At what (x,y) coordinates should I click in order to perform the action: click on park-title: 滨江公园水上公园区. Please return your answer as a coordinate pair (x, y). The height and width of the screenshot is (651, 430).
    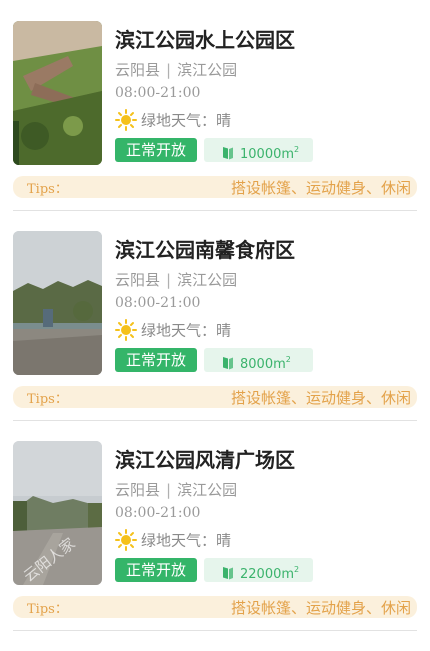
    Looking at the image, I should click on (205, 40).